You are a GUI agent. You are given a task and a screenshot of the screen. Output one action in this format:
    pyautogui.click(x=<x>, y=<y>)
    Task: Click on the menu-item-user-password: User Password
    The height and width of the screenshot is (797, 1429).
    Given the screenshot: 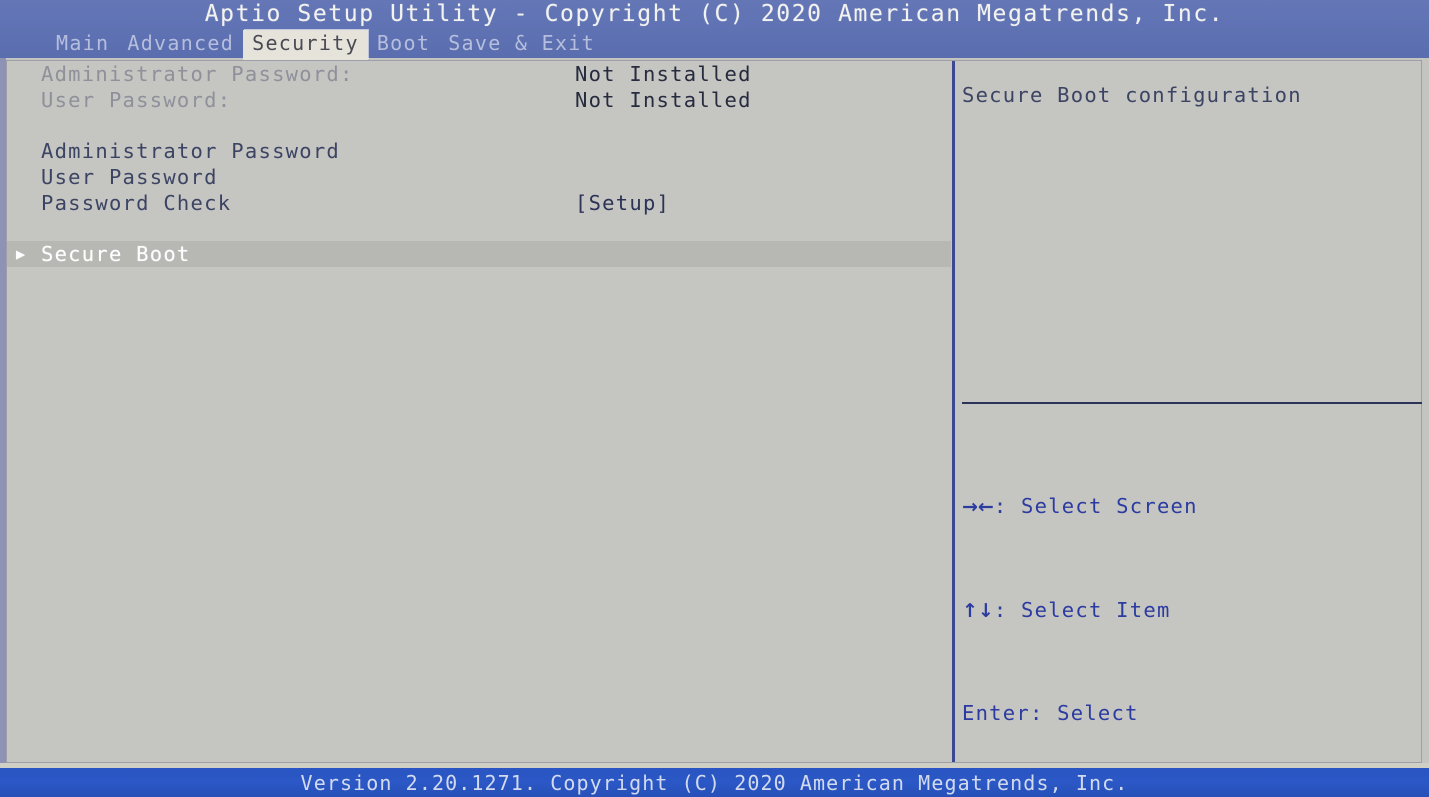 What is the action you would take?
    pyautogui.click(x=479, y=177)
    